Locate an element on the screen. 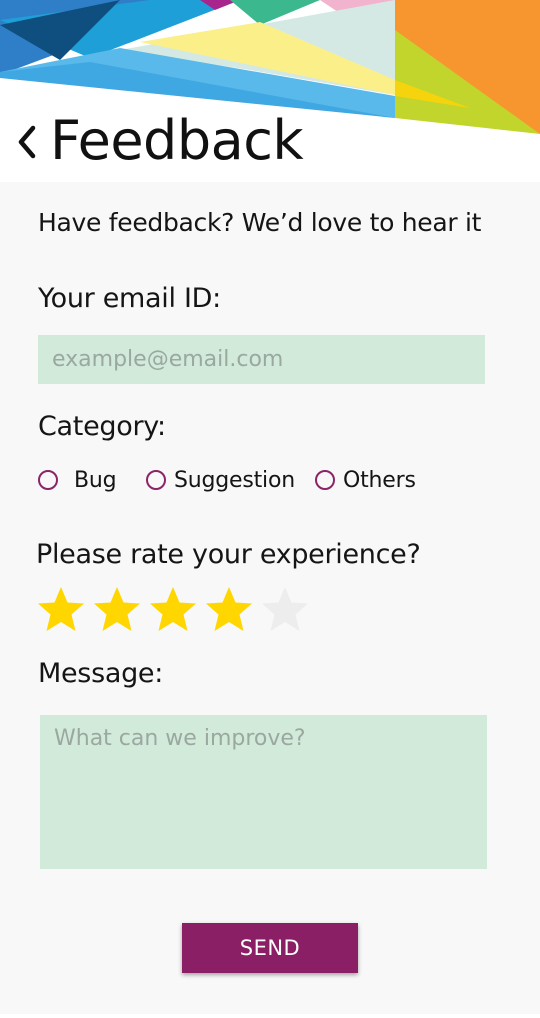 The height and width of the screenshot is (1018, 540). page-title: Feedback is located at coordinates (177, 140).